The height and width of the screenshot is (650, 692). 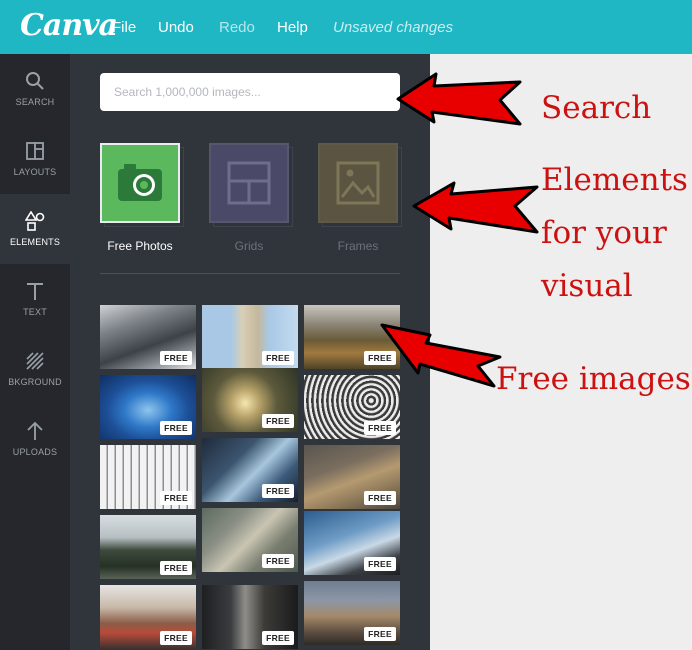 What do you see at coordinates (459, 99) in the screenshot?
I see `arrow-to-search` at bounding box center [459, 99].